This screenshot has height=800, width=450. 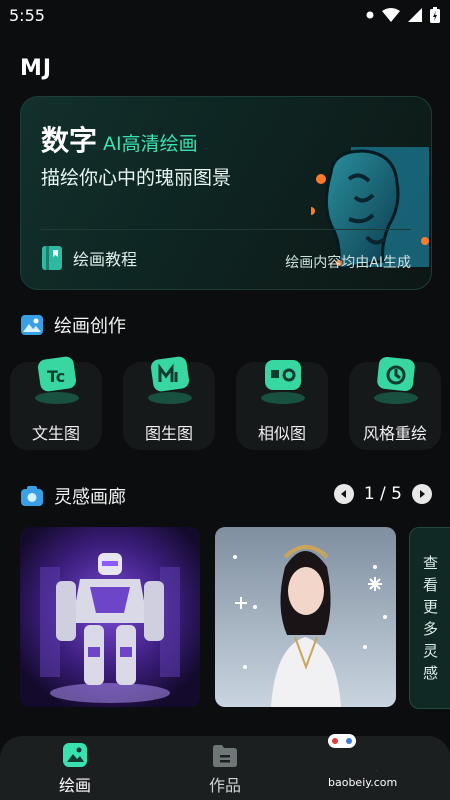 I want to click on tool-style-redraw: 风格重绘, so click(x=395, y=403).